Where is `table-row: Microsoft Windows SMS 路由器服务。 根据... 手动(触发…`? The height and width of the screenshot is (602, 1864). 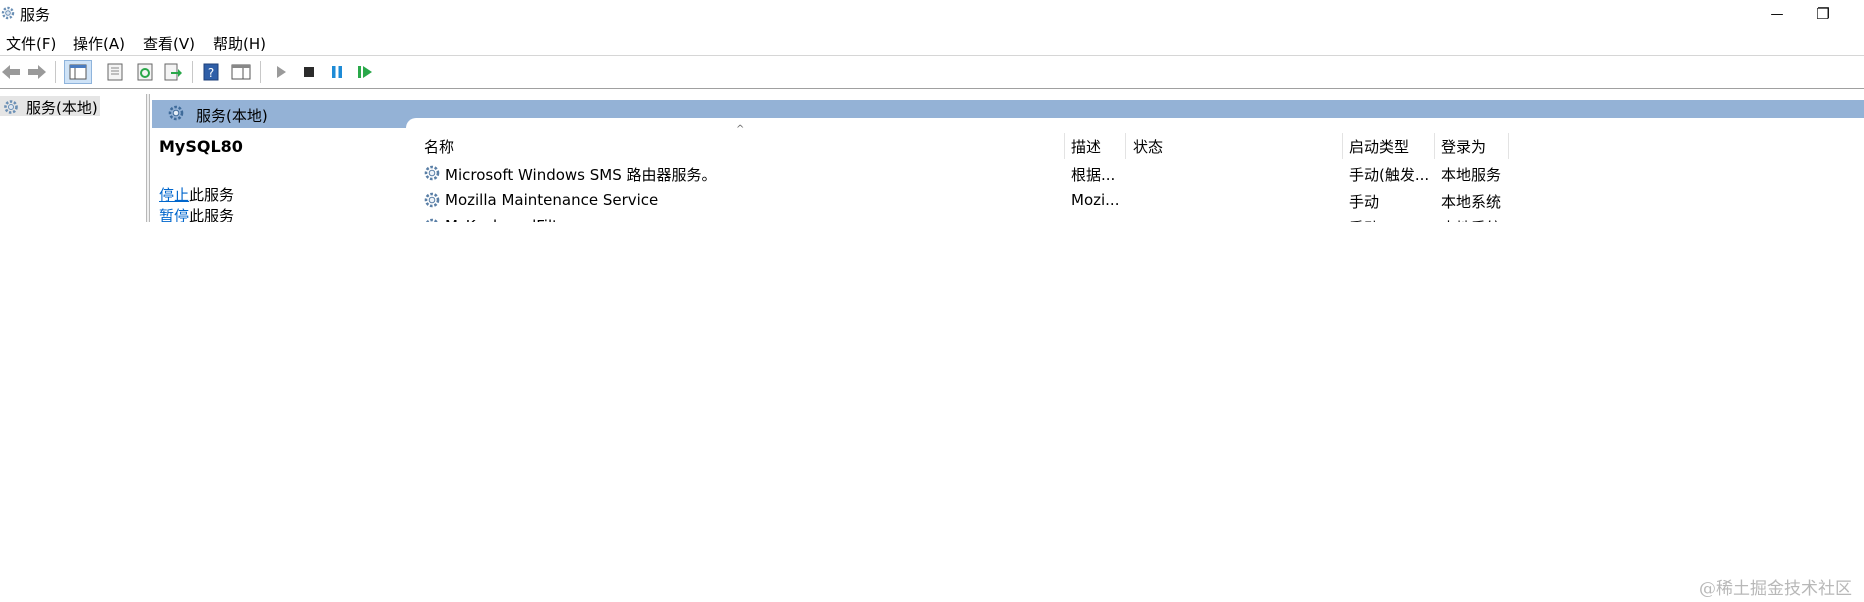
table-row: Microsoft Windows SMS 路由器服务。 根据... 手动(触发… is located at coordinates (970, 173).